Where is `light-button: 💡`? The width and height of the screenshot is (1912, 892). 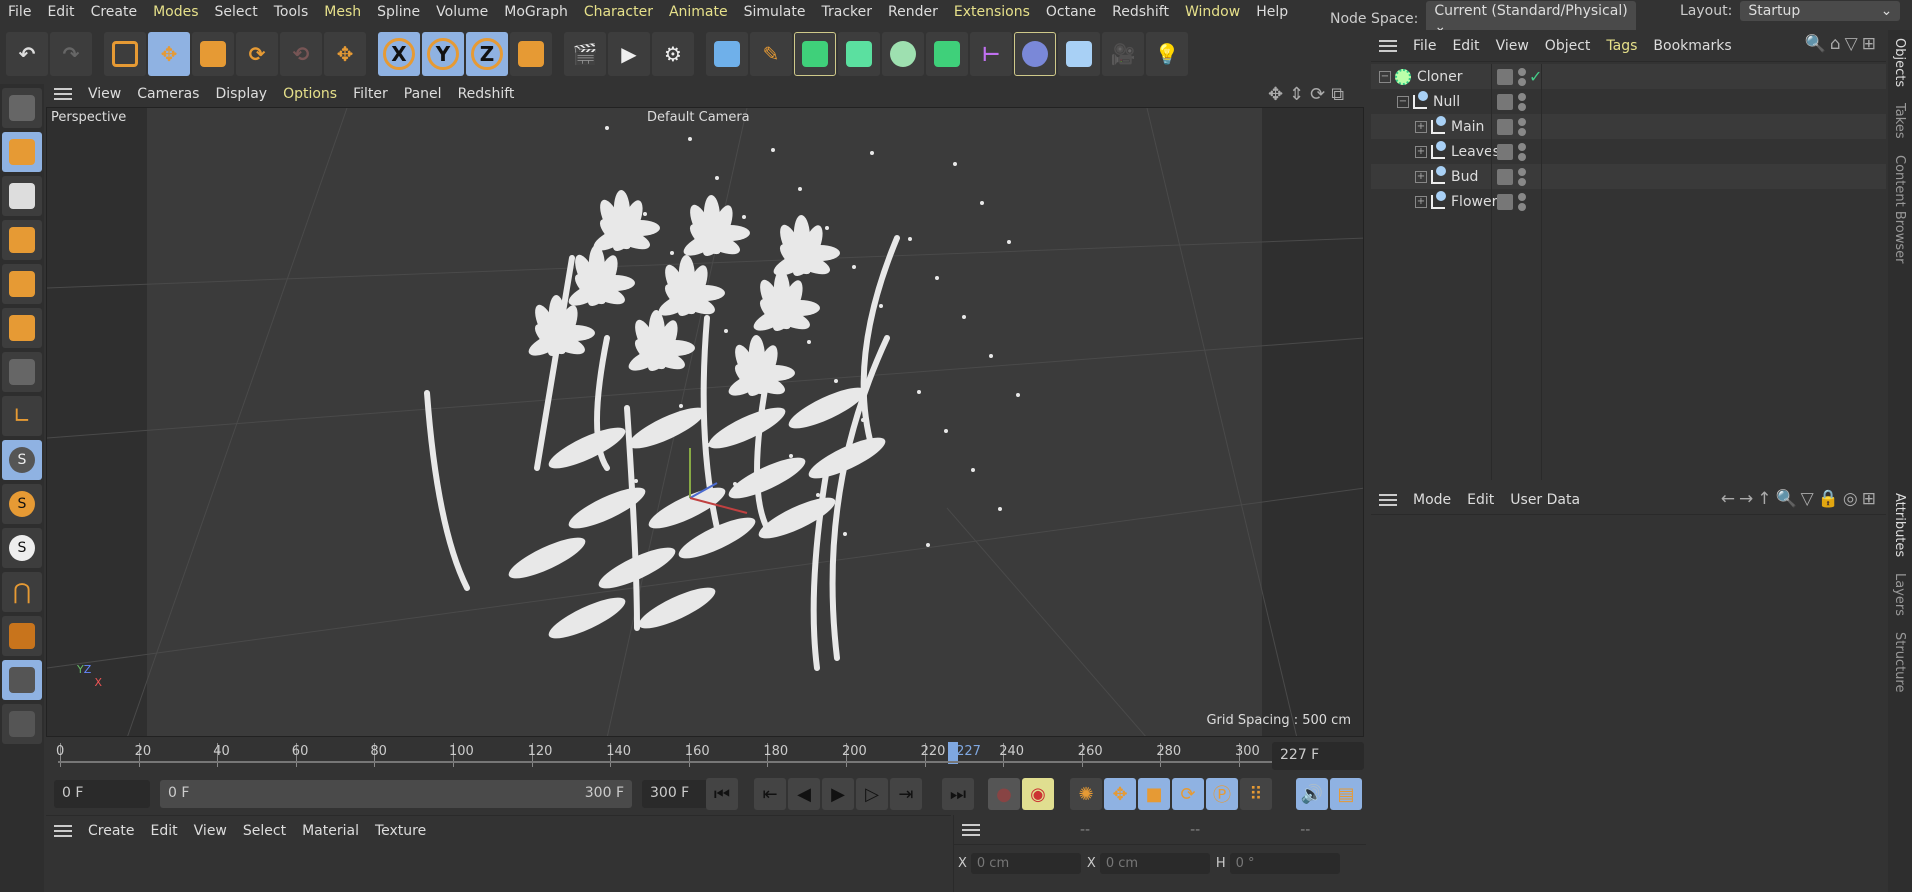
light-button: 💡 is located at coordinates (1167, 54).